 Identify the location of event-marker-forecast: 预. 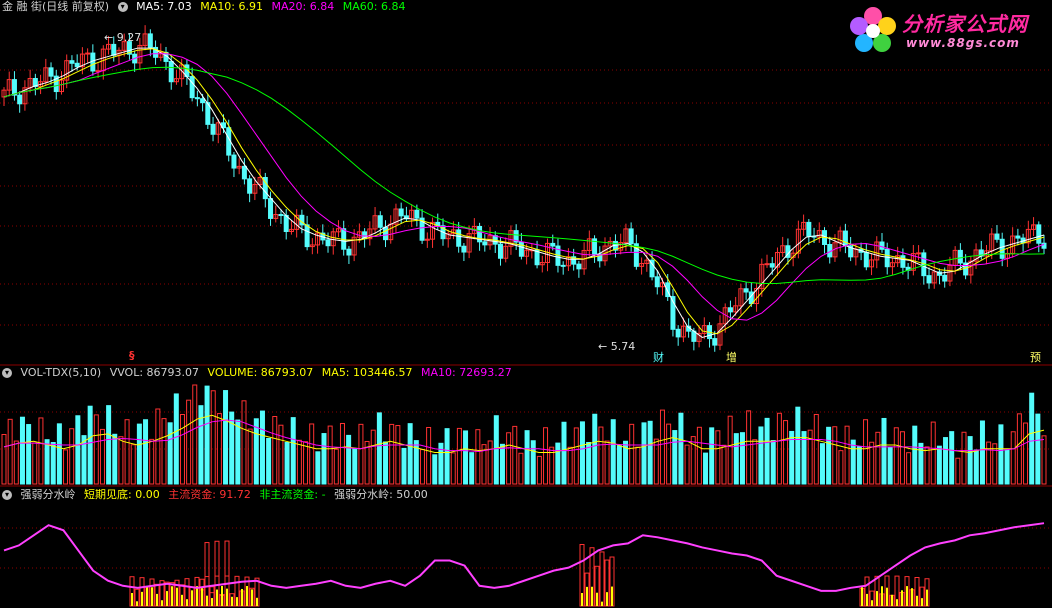
(1035, 357).